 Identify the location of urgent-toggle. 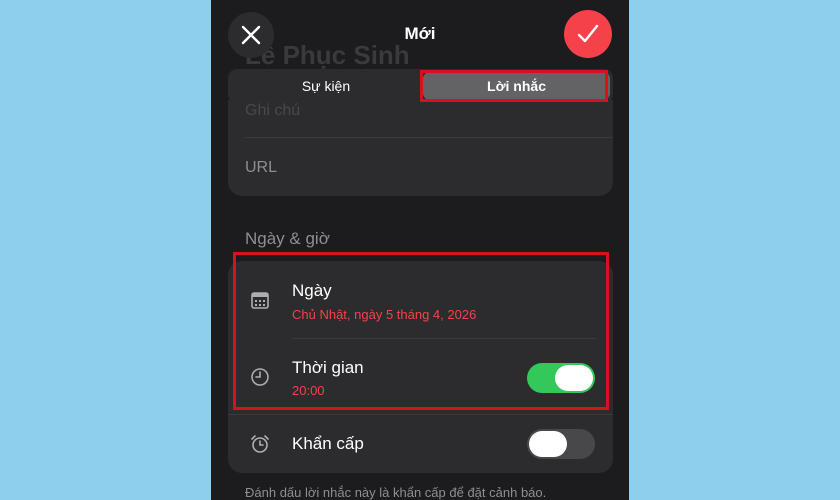
(561, 444).